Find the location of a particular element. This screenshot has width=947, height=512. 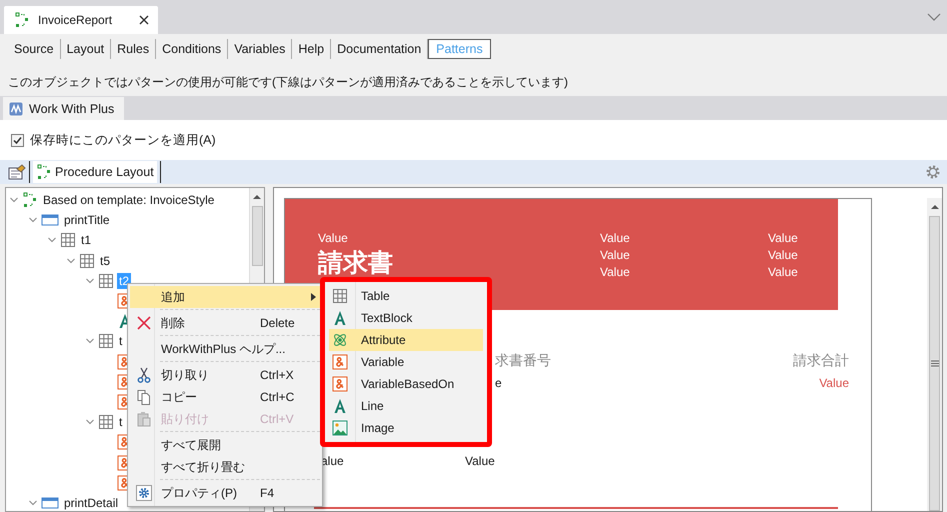

grip-icon is located at coordinates (934, 363).